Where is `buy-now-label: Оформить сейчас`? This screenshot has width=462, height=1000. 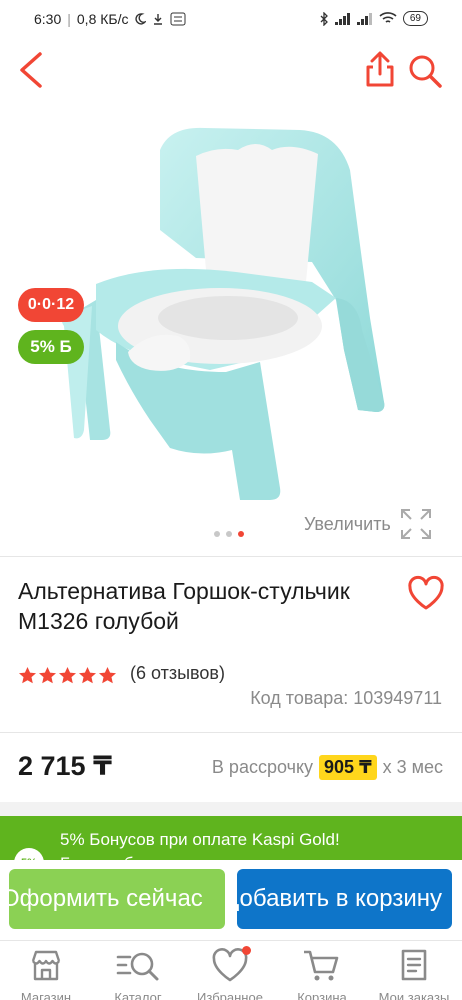
buy-now-label: Оформить сейчас is located at coordinates (106, 898).